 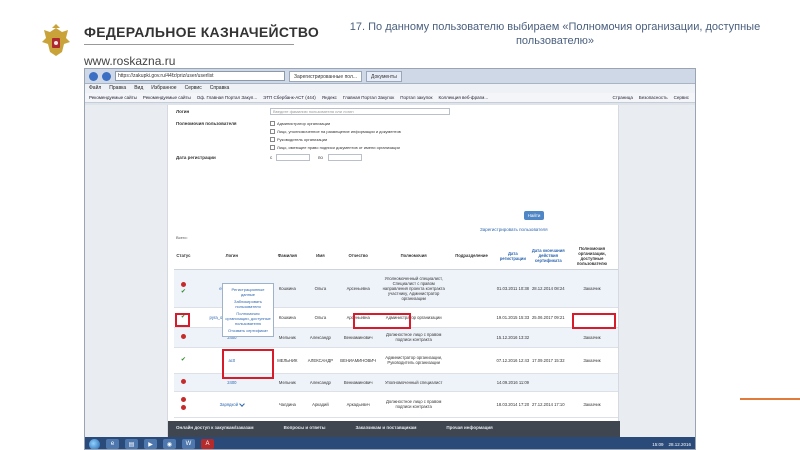 I want to click on power-checkbox: Администратор организации, so click(x=300, y=123).